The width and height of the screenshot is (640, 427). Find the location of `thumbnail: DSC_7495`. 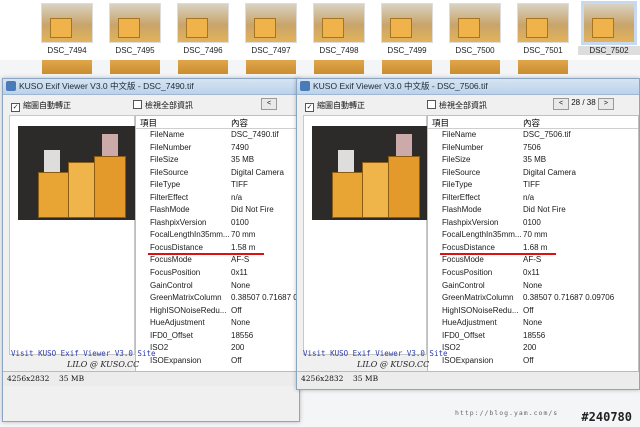

thumbnail: DSC_7495 is located at coordinates (135, 32).